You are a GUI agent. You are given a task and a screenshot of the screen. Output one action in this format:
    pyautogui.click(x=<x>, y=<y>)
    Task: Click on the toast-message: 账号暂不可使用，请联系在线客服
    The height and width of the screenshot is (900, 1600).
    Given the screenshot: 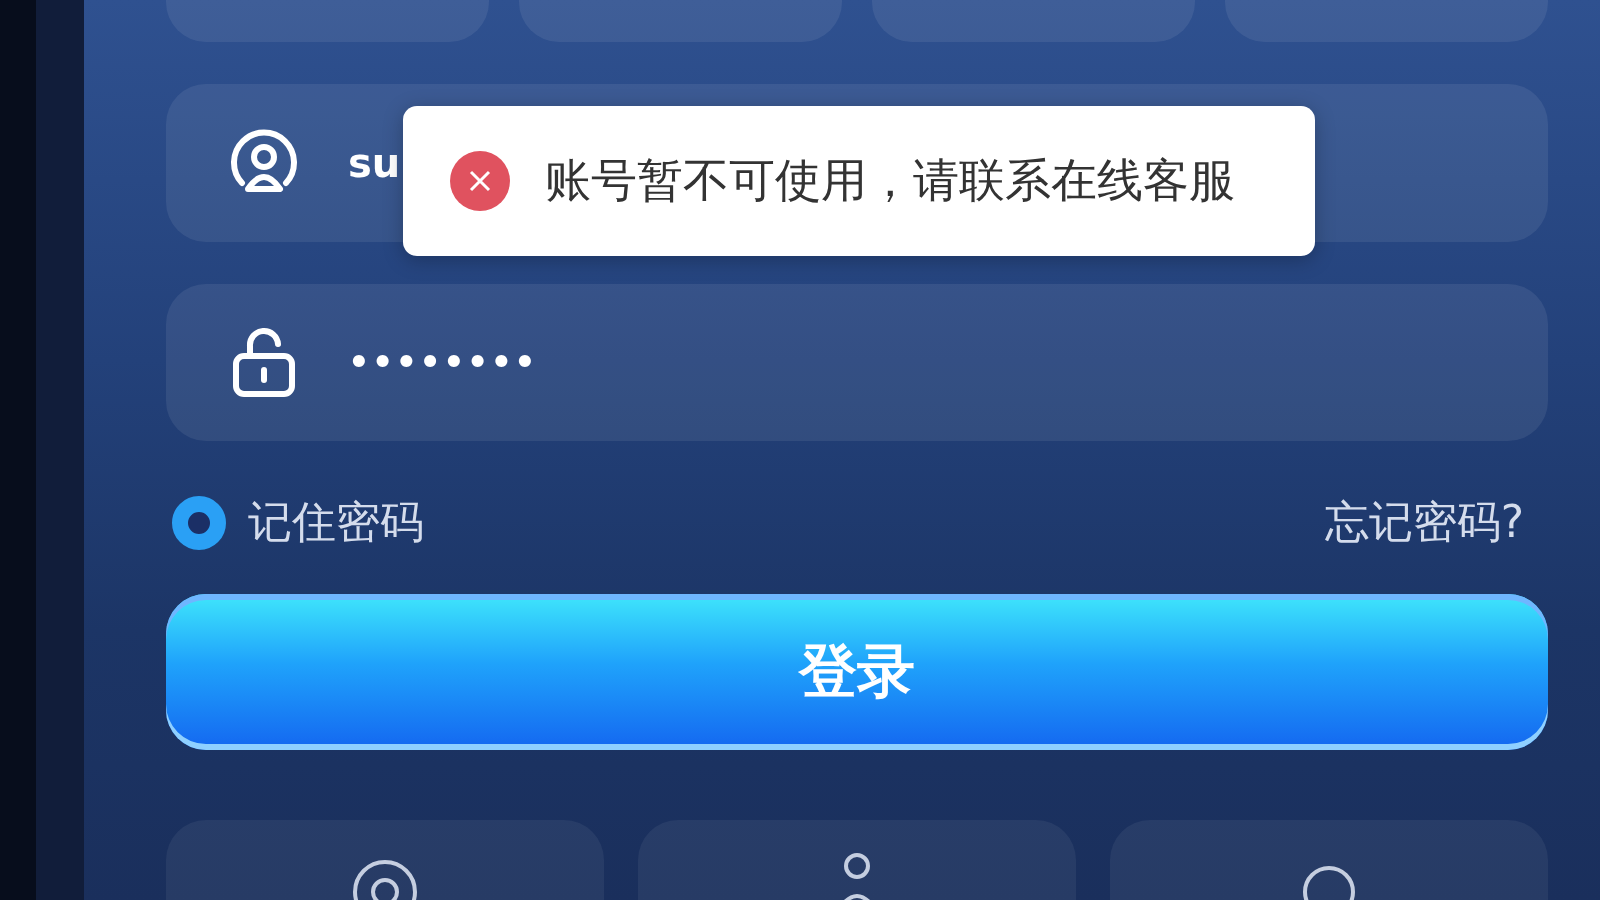 What is the action you would take?
    pyautogui.click(x=890, y=180)
    